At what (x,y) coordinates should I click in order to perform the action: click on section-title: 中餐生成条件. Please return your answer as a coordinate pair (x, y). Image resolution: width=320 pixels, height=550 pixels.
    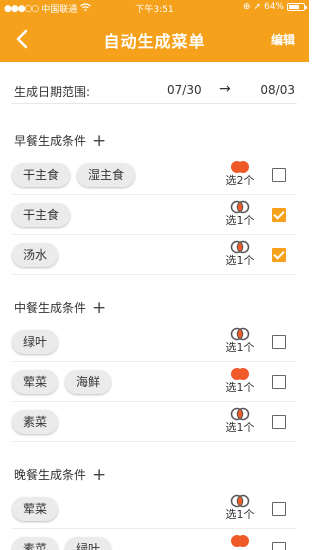
    Looking at the image, I should click on (50, 308).